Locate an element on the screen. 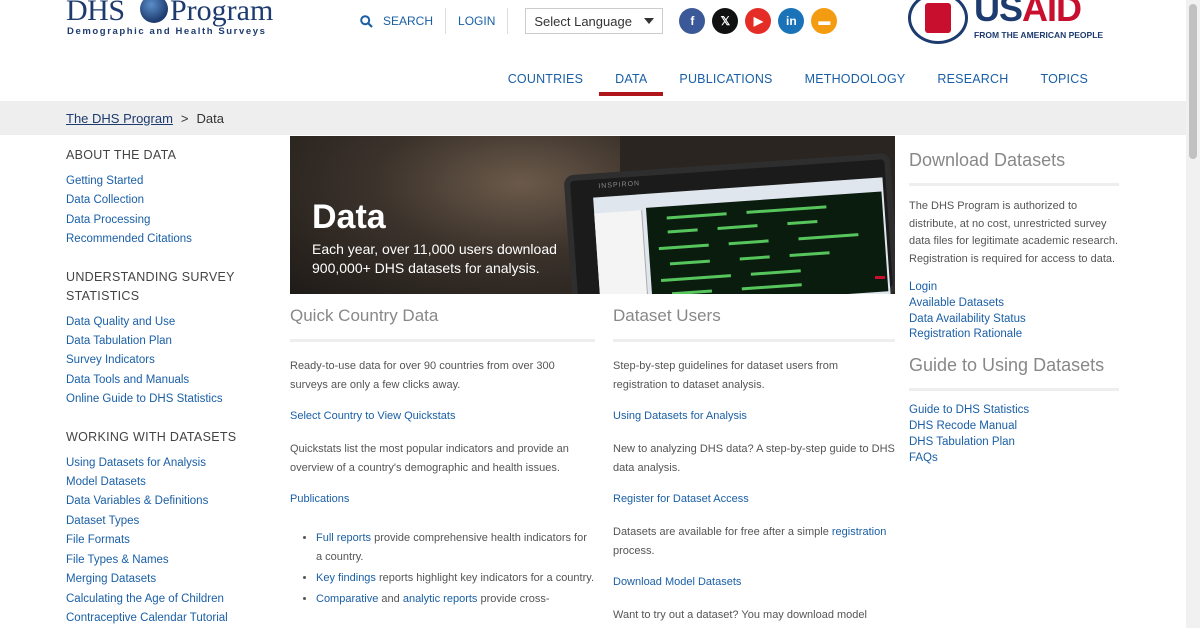 The height and width of the screenshot is (628, 1200). sidebar-item: Data Quality and Use is located at coordinates (166, 322).